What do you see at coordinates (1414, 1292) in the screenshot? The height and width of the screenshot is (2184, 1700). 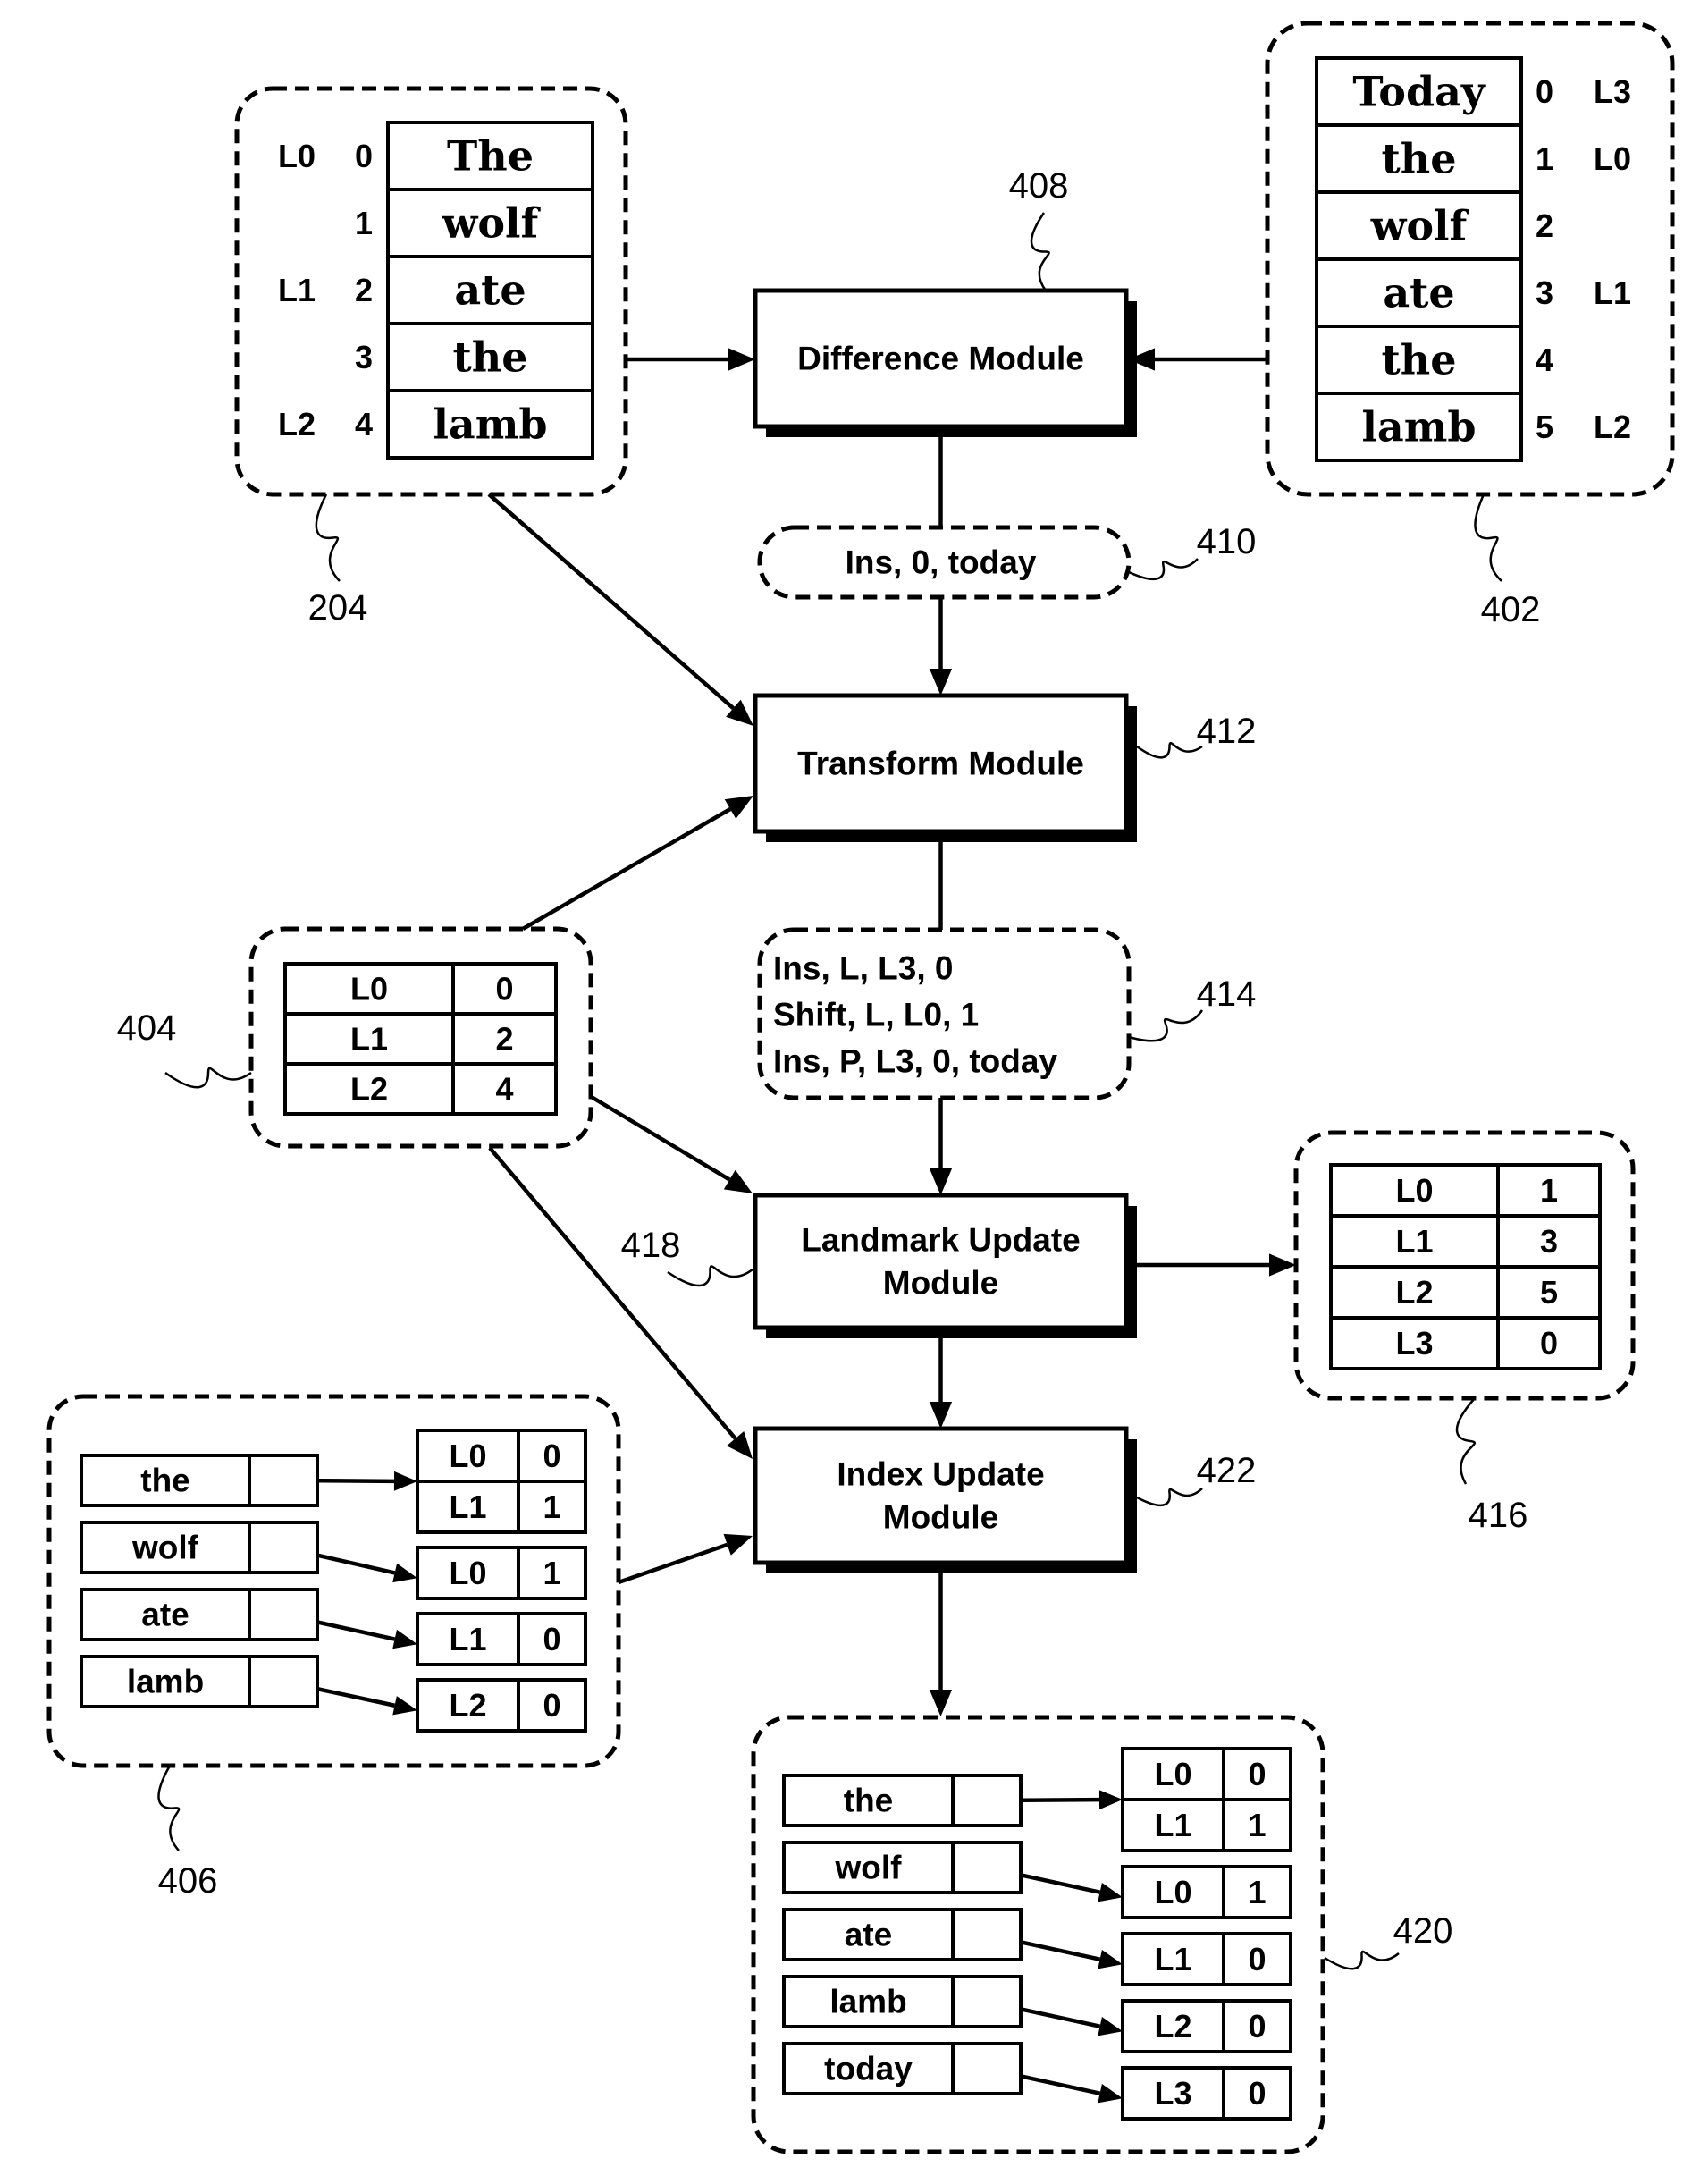 I see `landmark-after-name: L2` at bounding box center [1414, 1292].